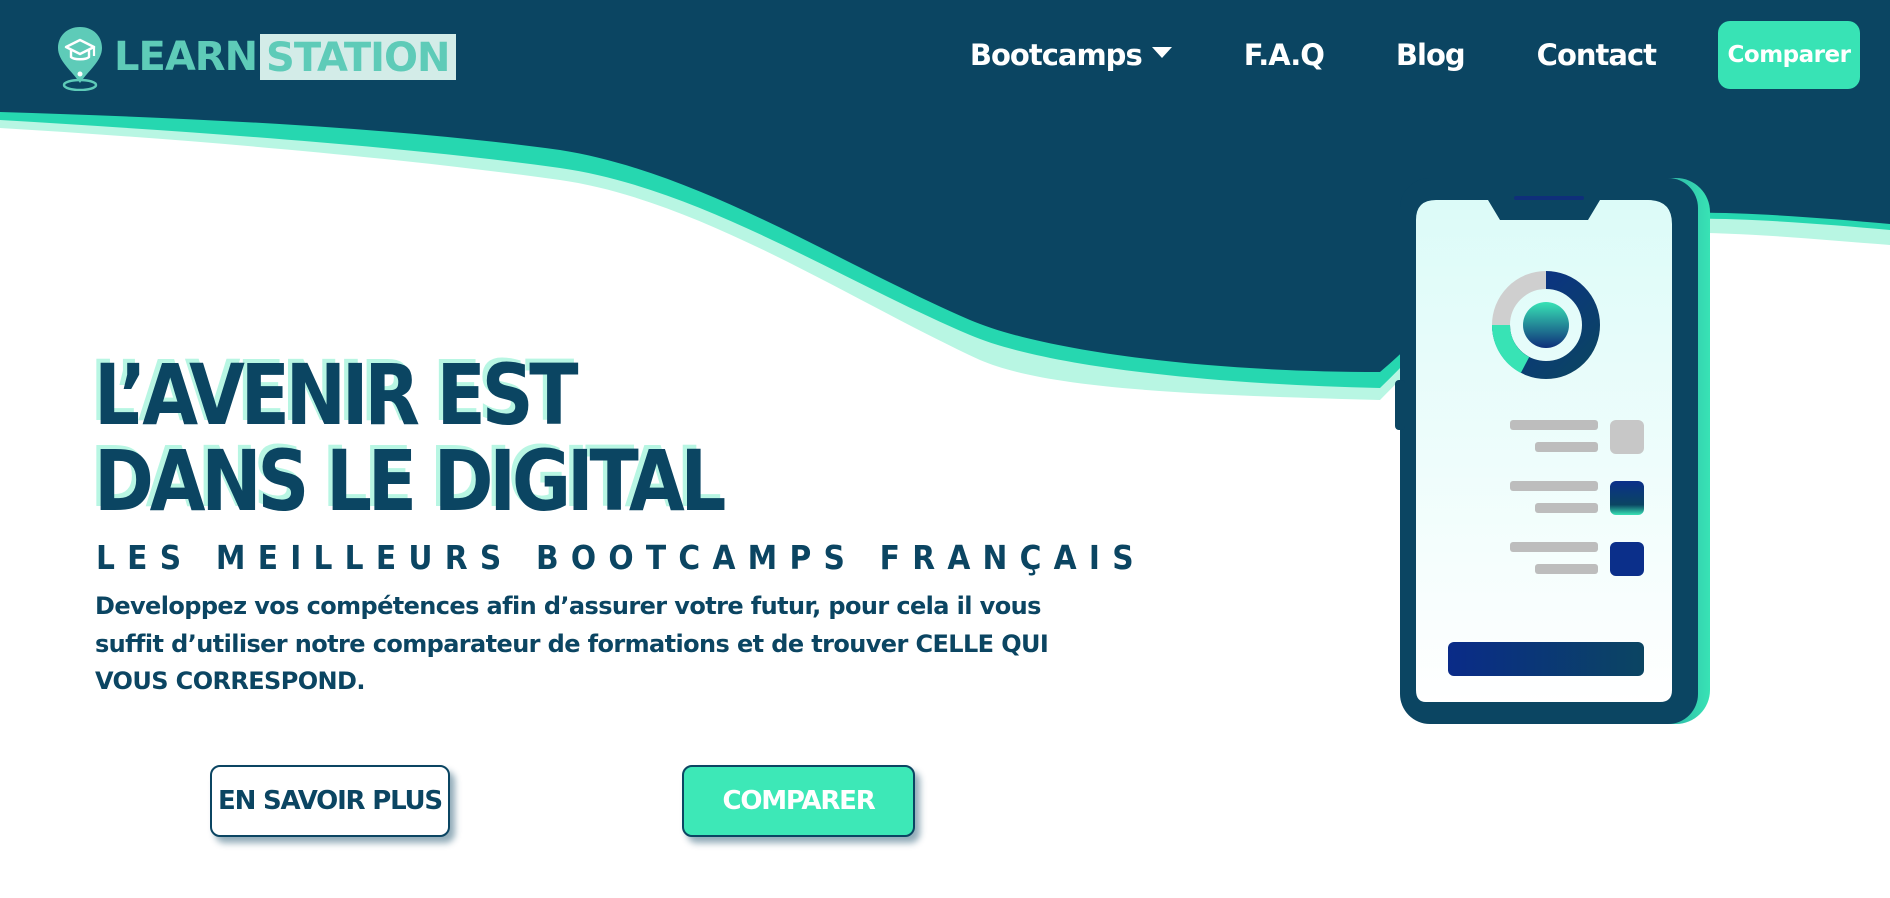  I want to click on brand-name-station-text: STATION, so click(358, 58).